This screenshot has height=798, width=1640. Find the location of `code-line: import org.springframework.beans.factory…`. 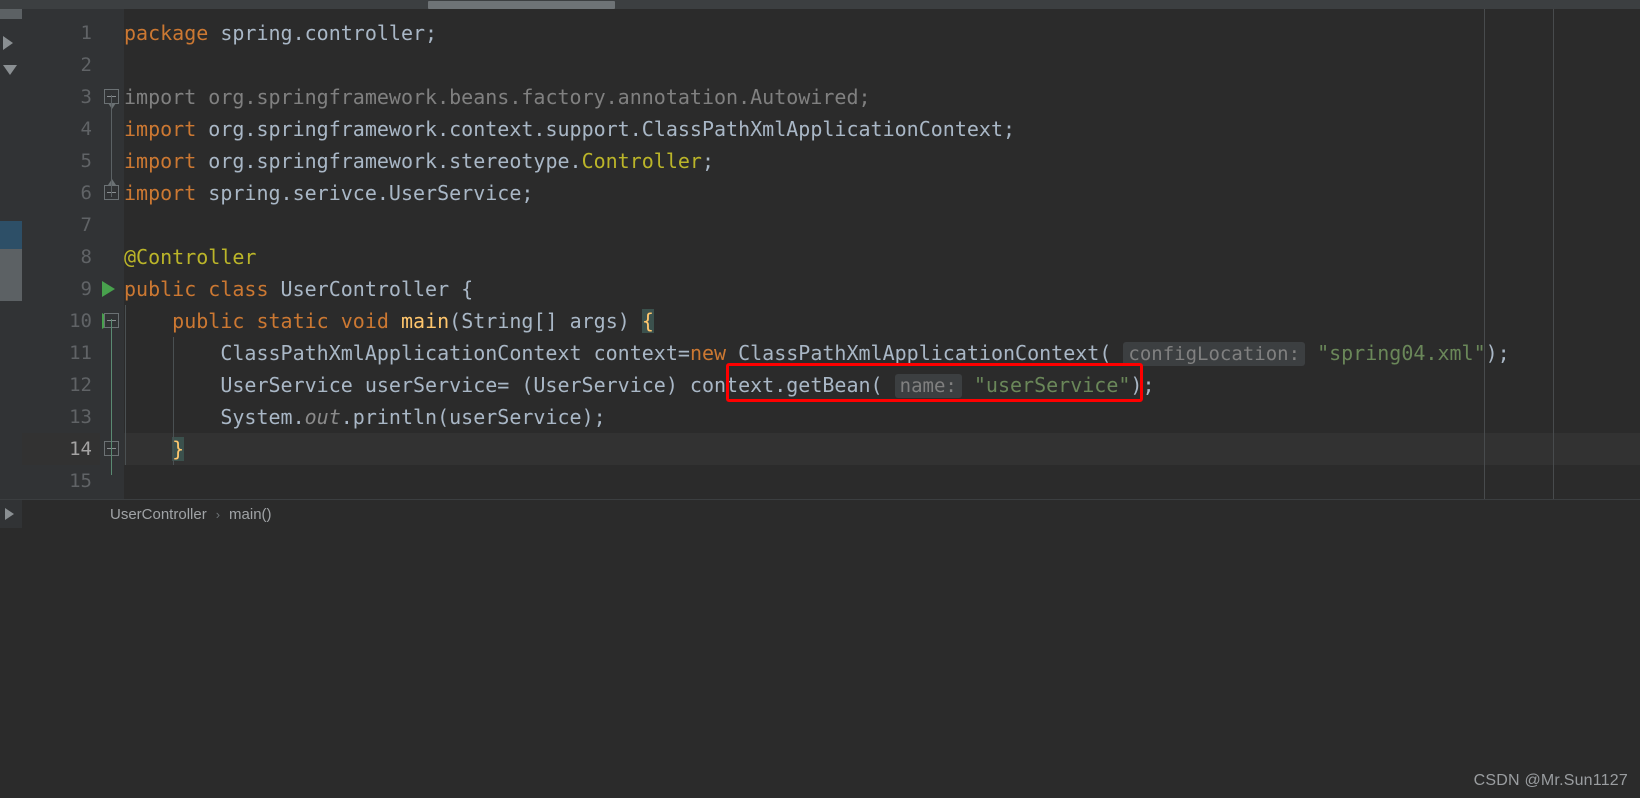

code-line: import org.springframework.beans.factory… is located at coordinates (497, 97).